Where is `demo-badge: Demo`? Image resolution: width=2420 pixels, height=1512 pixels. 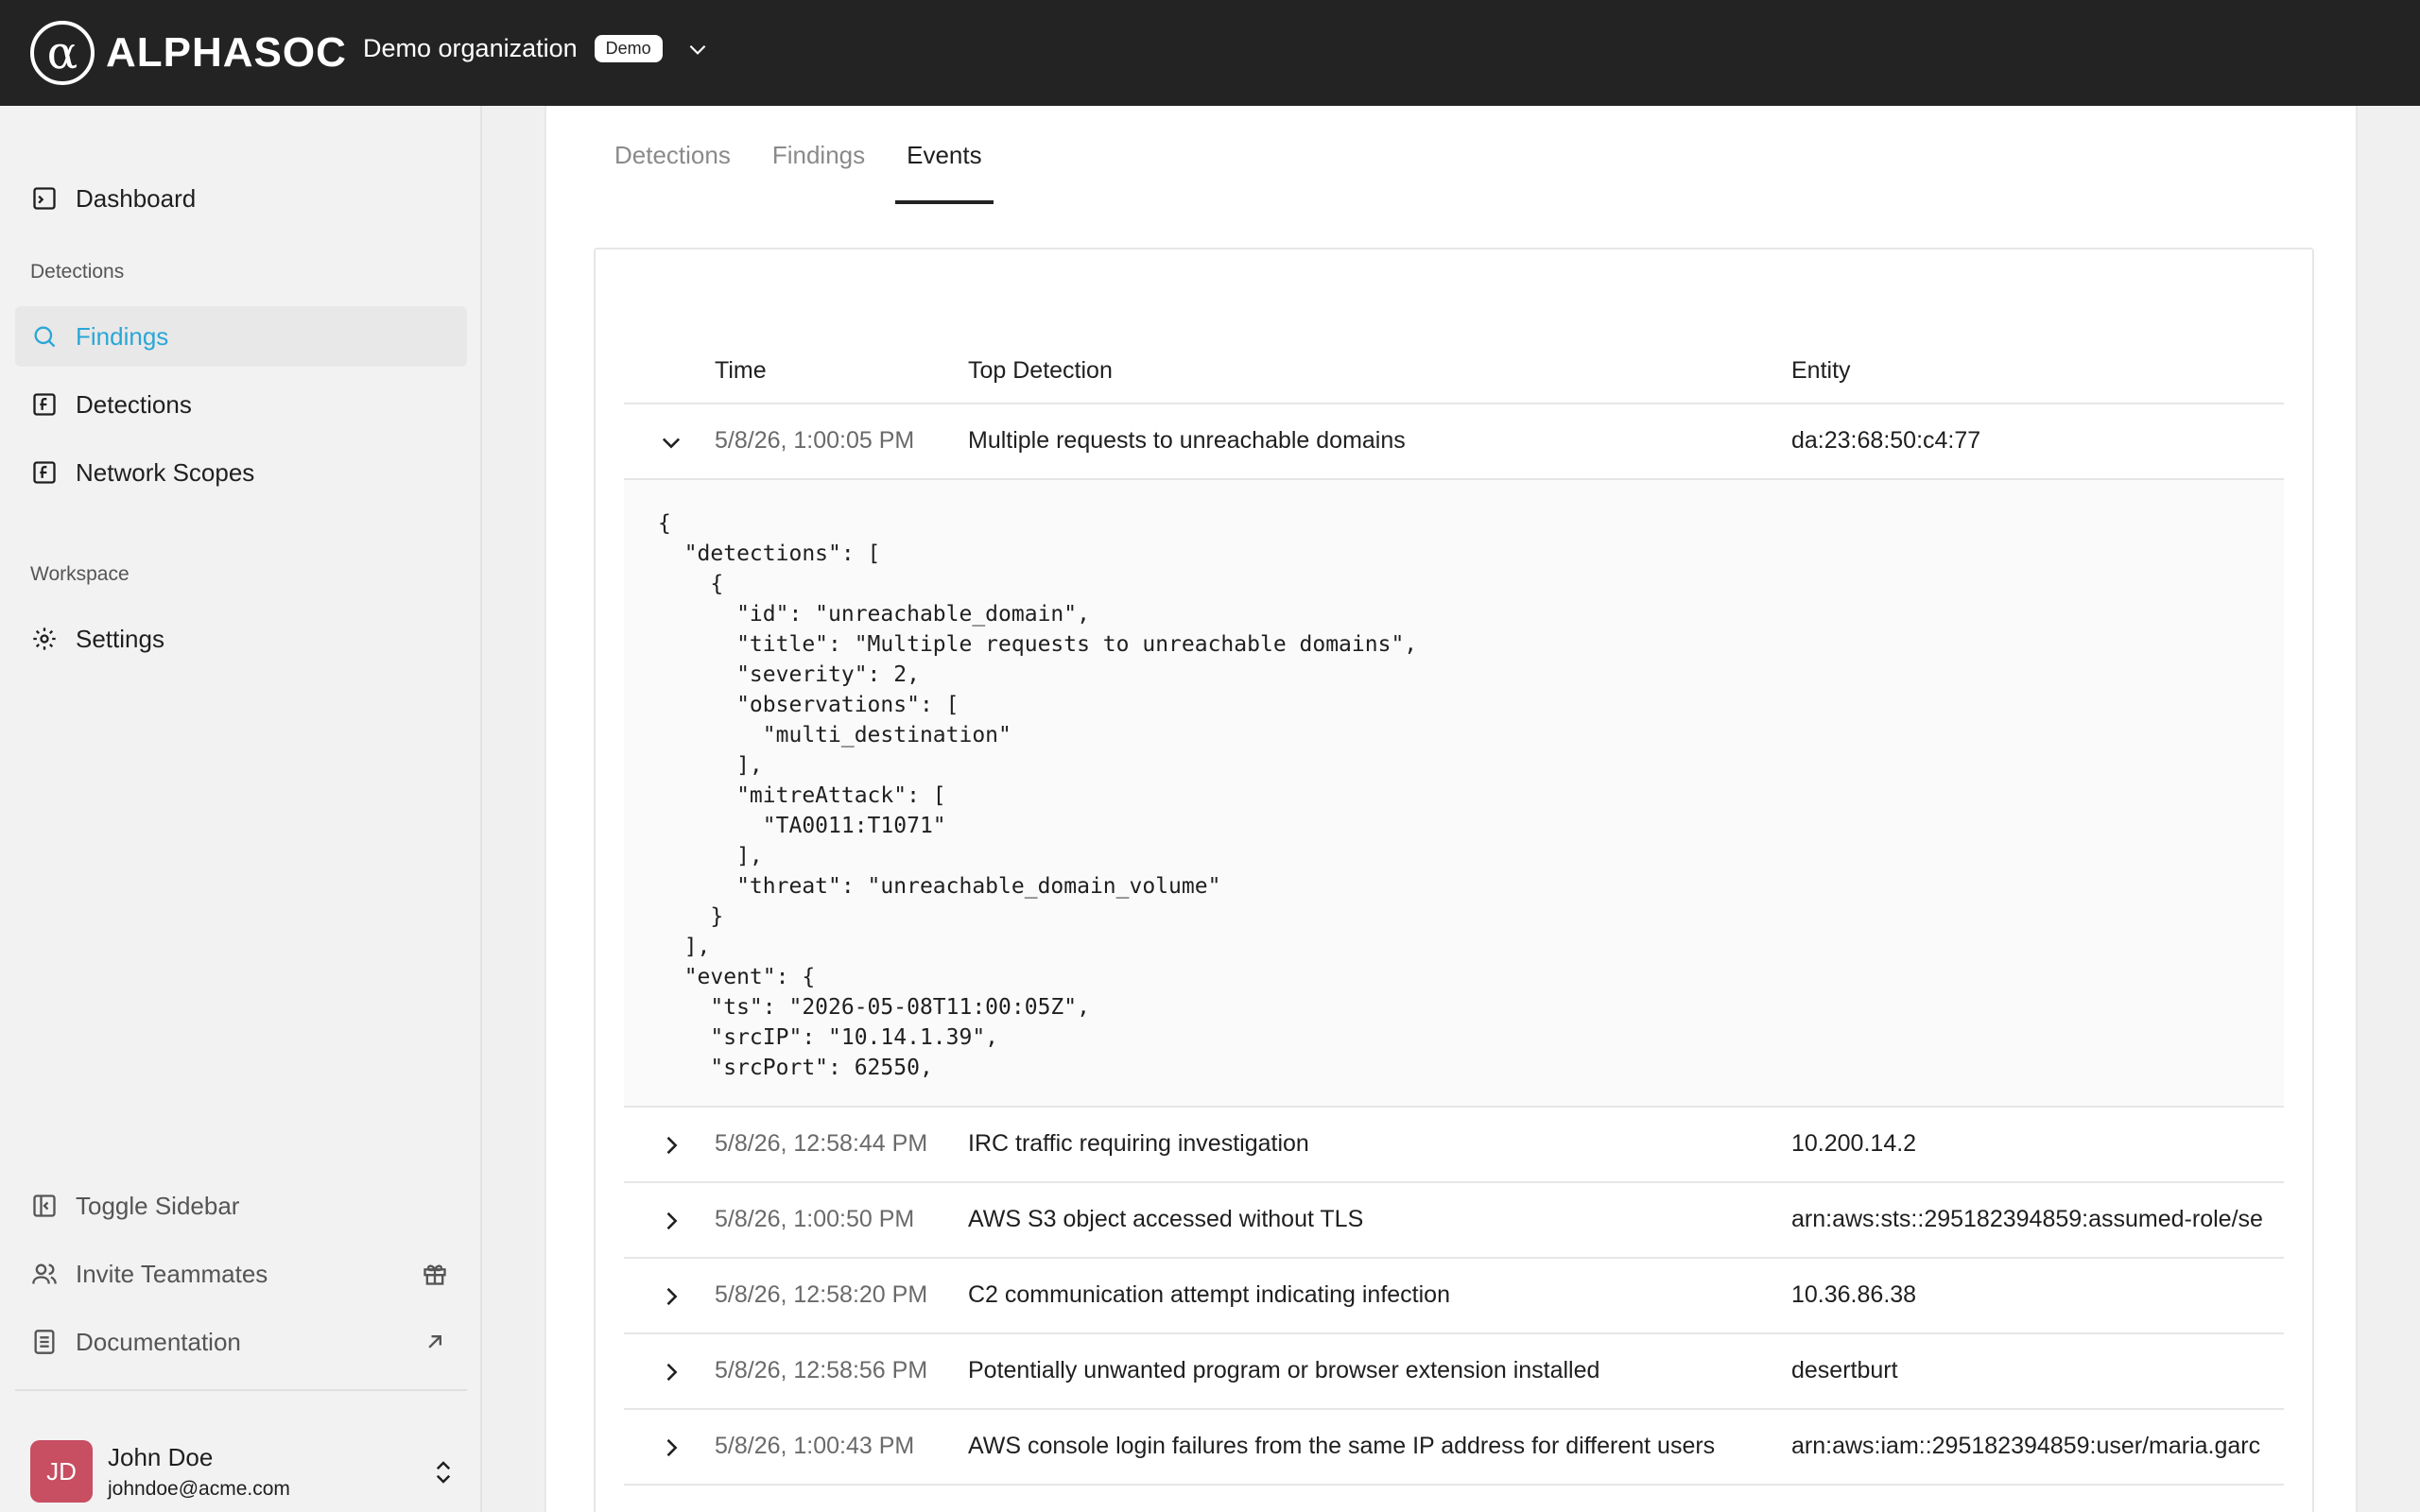 demo-badge: Demo is located at coordinates (628, 48).